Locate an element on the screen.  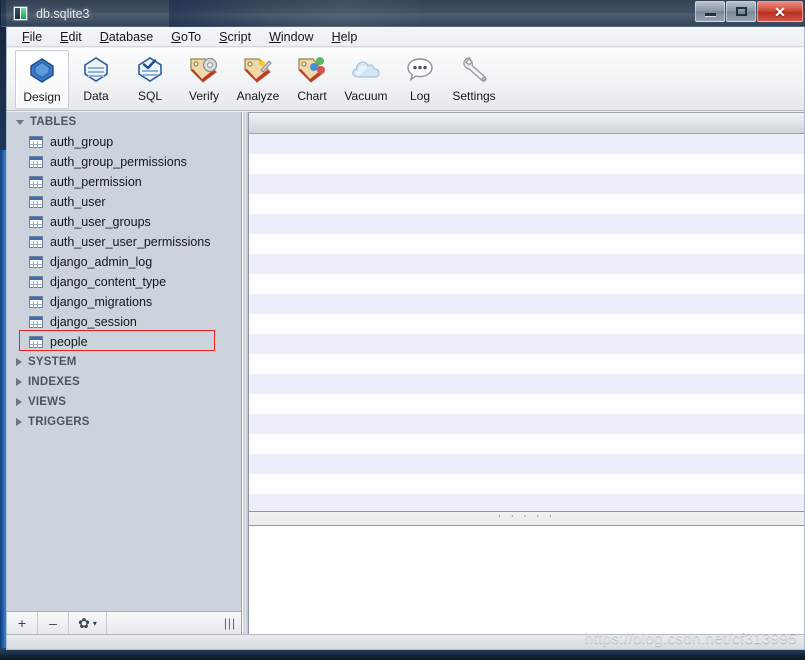
toolbar-button-verify: Verify is located at coordinates (204, 79).